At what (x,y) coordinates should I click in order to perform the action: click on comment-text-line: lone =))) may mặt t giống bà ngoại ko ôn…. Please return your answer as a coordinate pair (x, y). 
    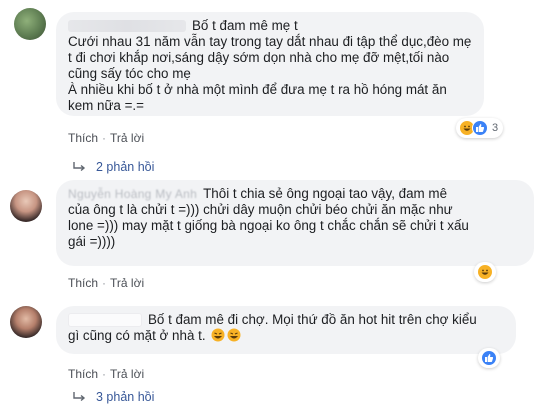
    Looking at the image, I should click on (268, 225).